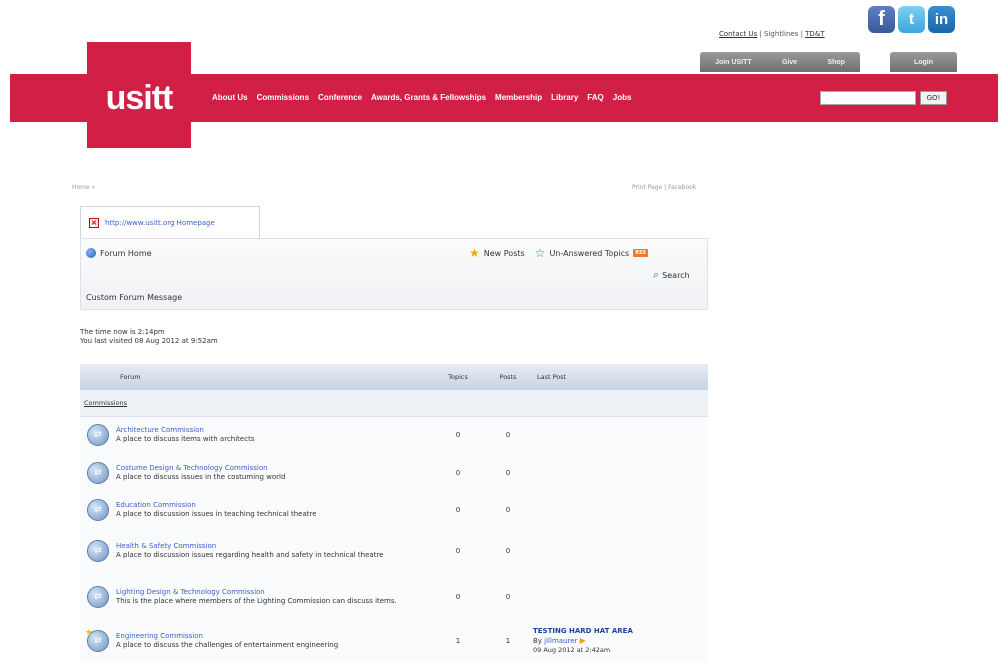 This screenshot has height=667, width=1008. I want to click on custom-forum-message: Custom Forum Message, so click(134, 297).